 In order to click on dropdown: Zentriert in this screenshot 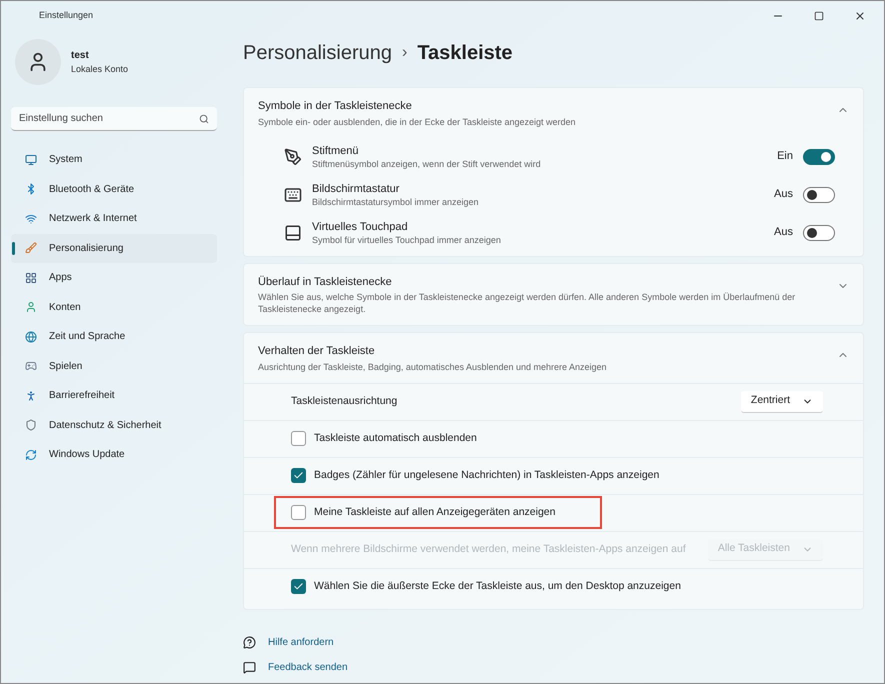, I will do `click(781, 401)`.